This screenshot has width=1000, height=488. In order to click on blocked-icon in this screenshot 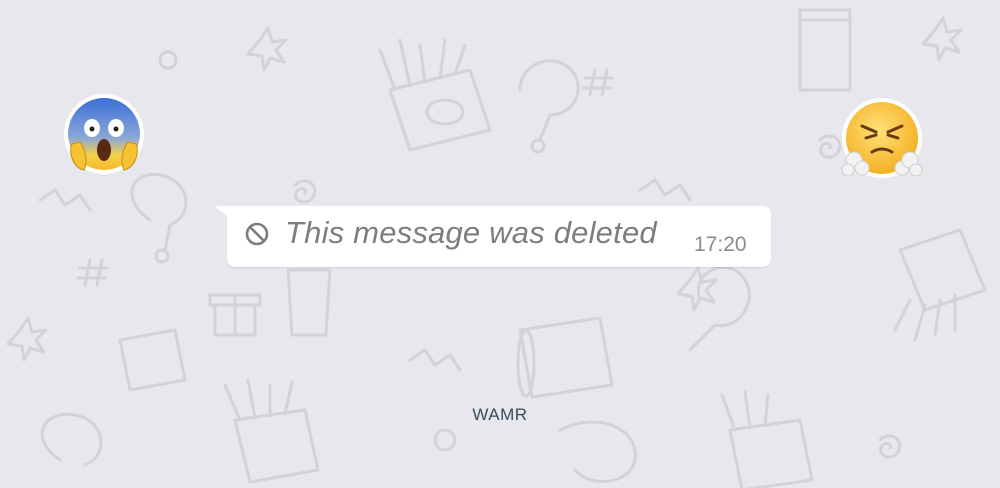, I will do `click(257, 234)`.